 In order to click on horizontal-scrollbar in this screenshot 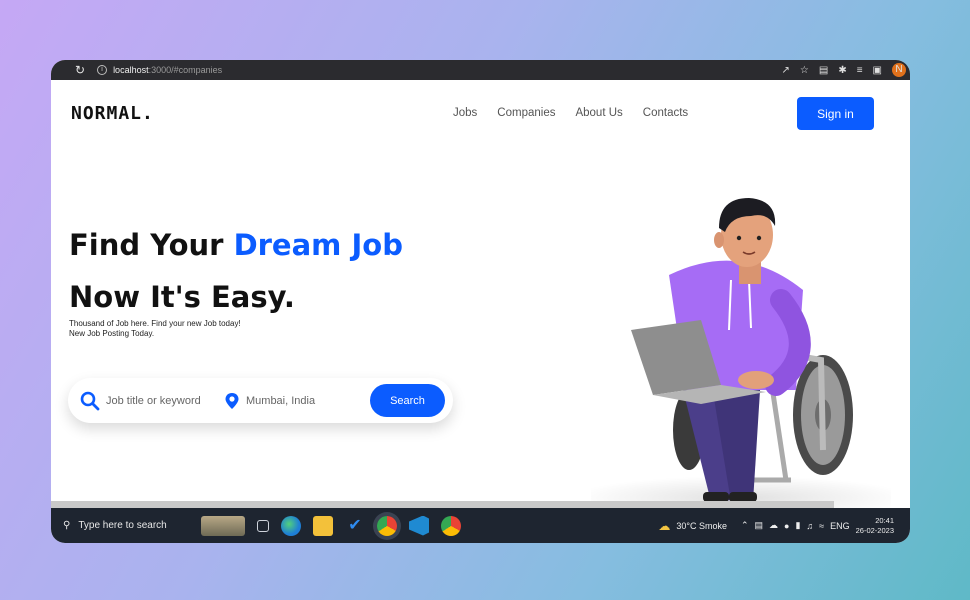, I will do `click(442, 504)`.